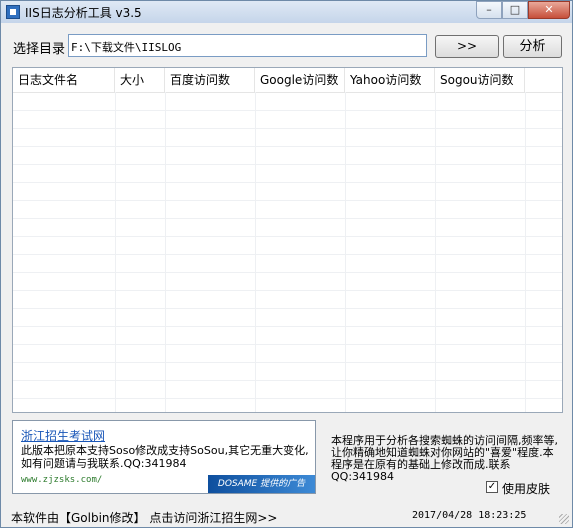  I want to click on ad-banner: DOSAME 提供的广告, so click(261, 484).